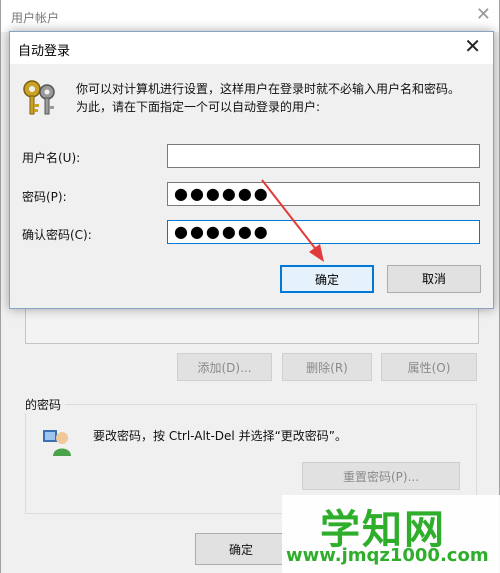  I want to click on cancel-button: 取消, so click(434, 279).